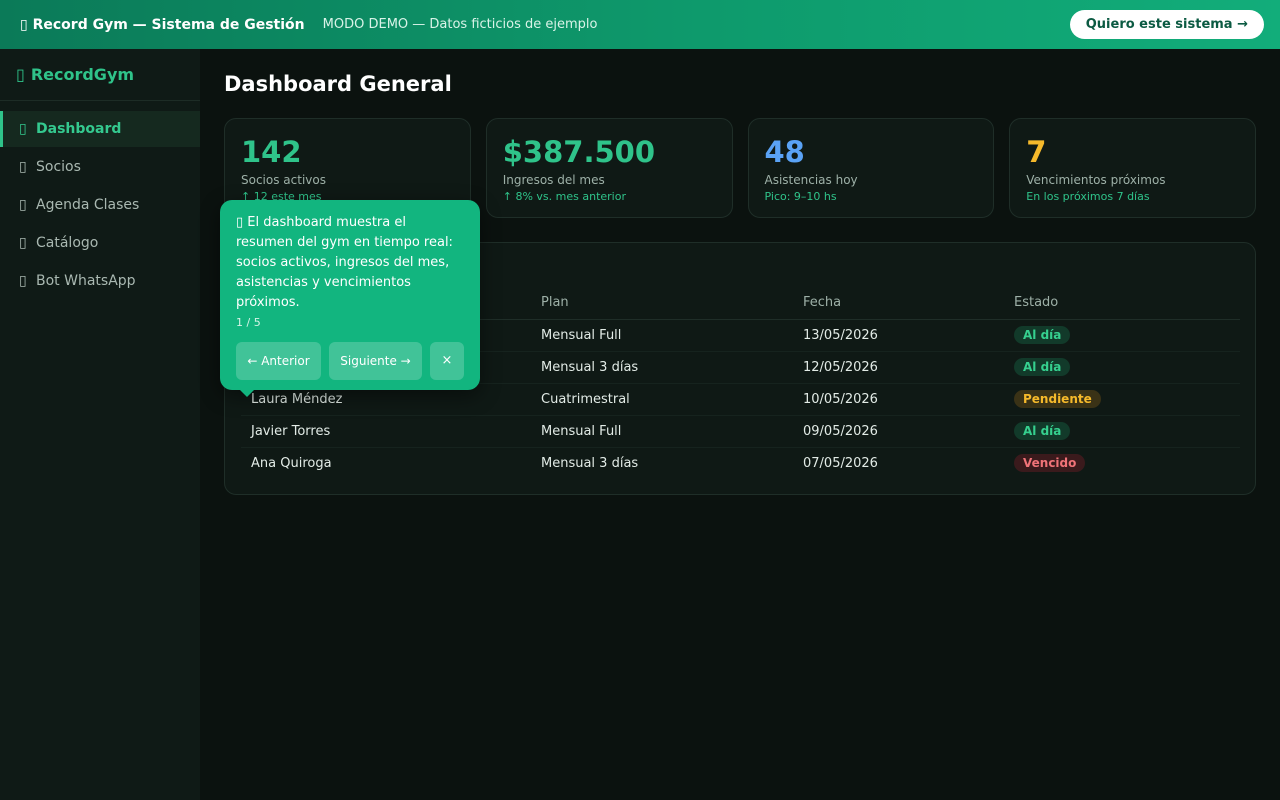 Image resolution: width=1280 pixels, height=800 pixels. Describe the element at coordinates (283, 180) in the screenshot. I see `stat-label: Socios activos` at that location.